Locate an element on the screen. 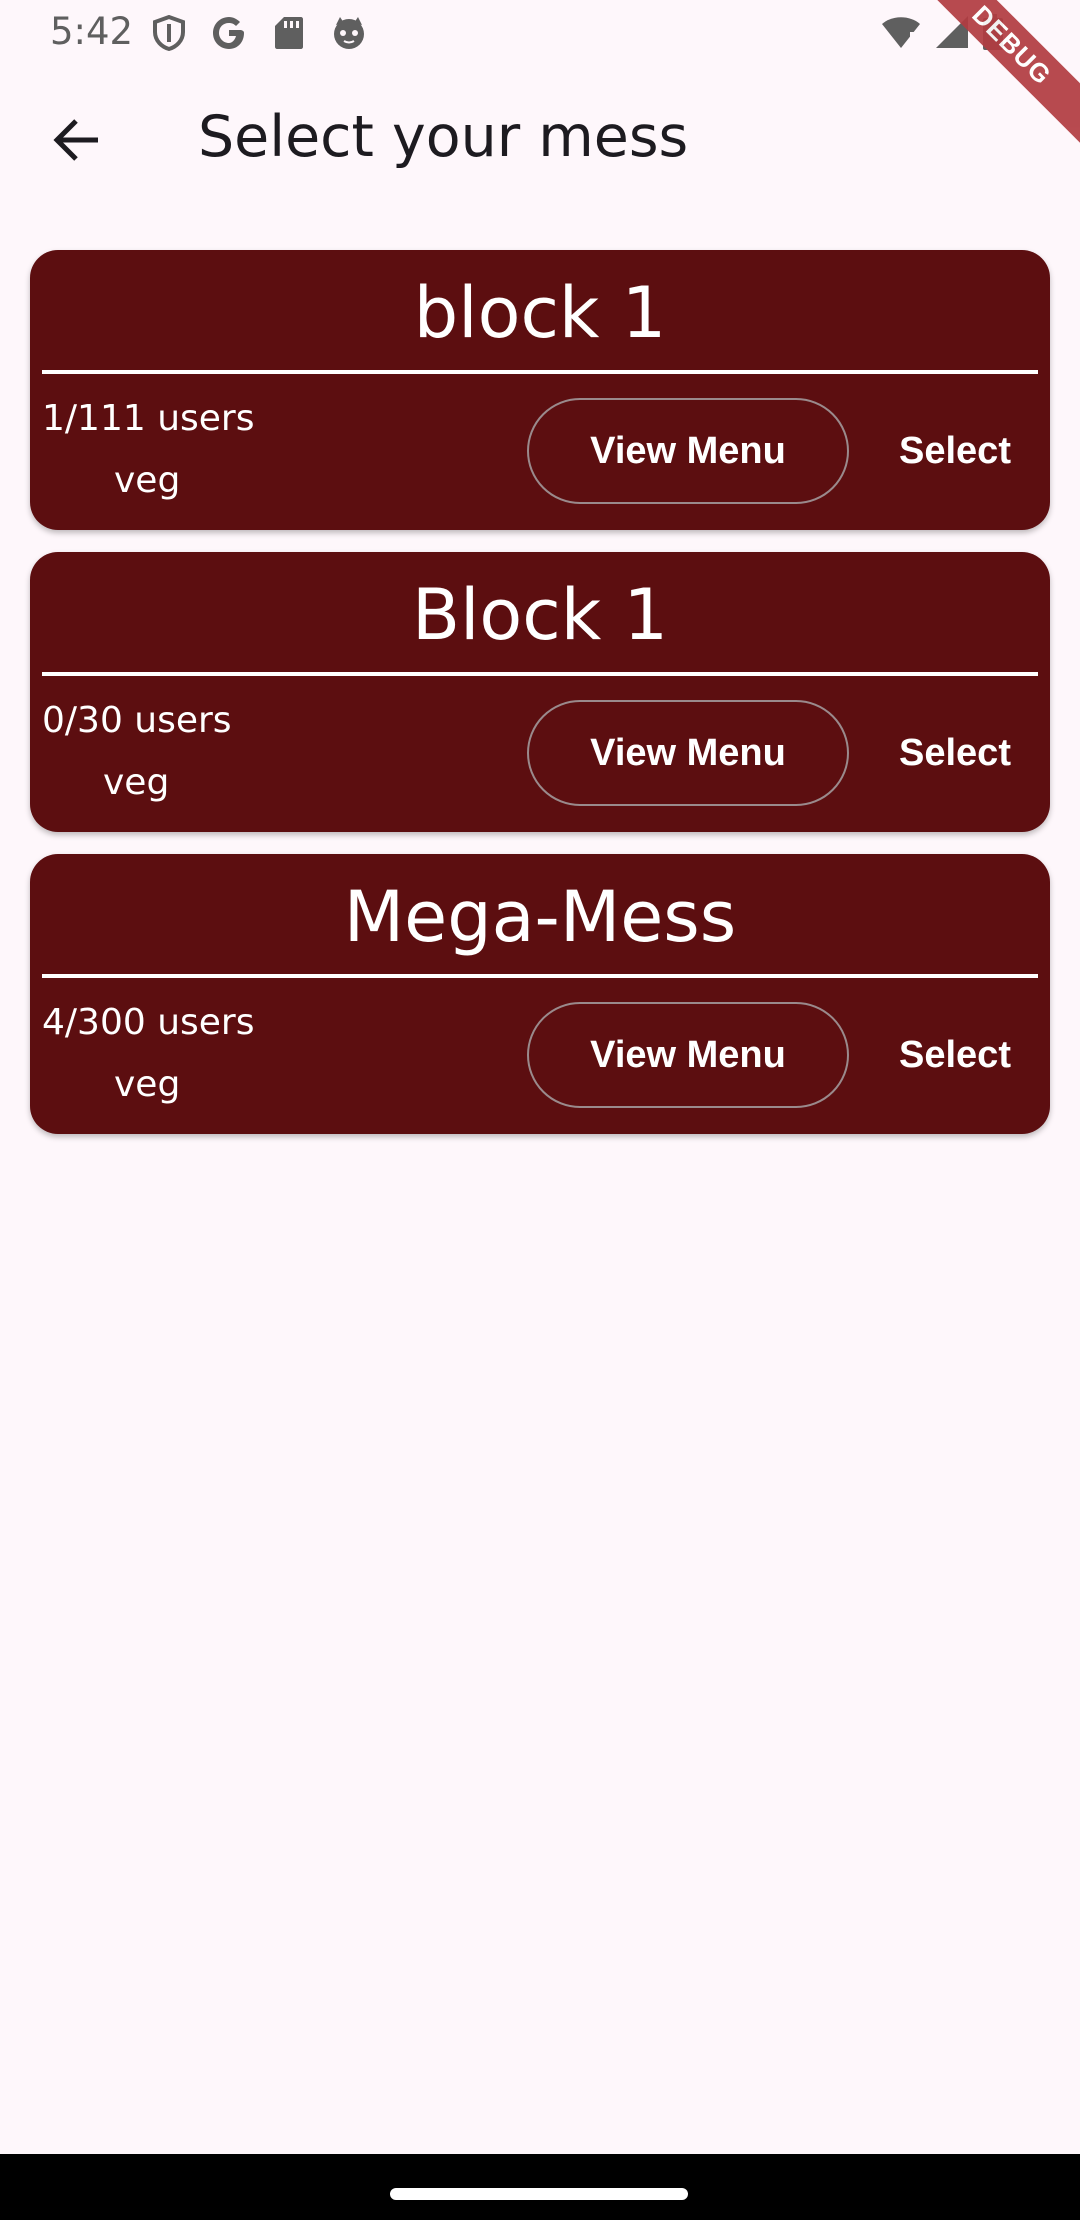 This screenshot has height=2220, width=1080. page-title: Select your mess is located at coordinates (443, 137).